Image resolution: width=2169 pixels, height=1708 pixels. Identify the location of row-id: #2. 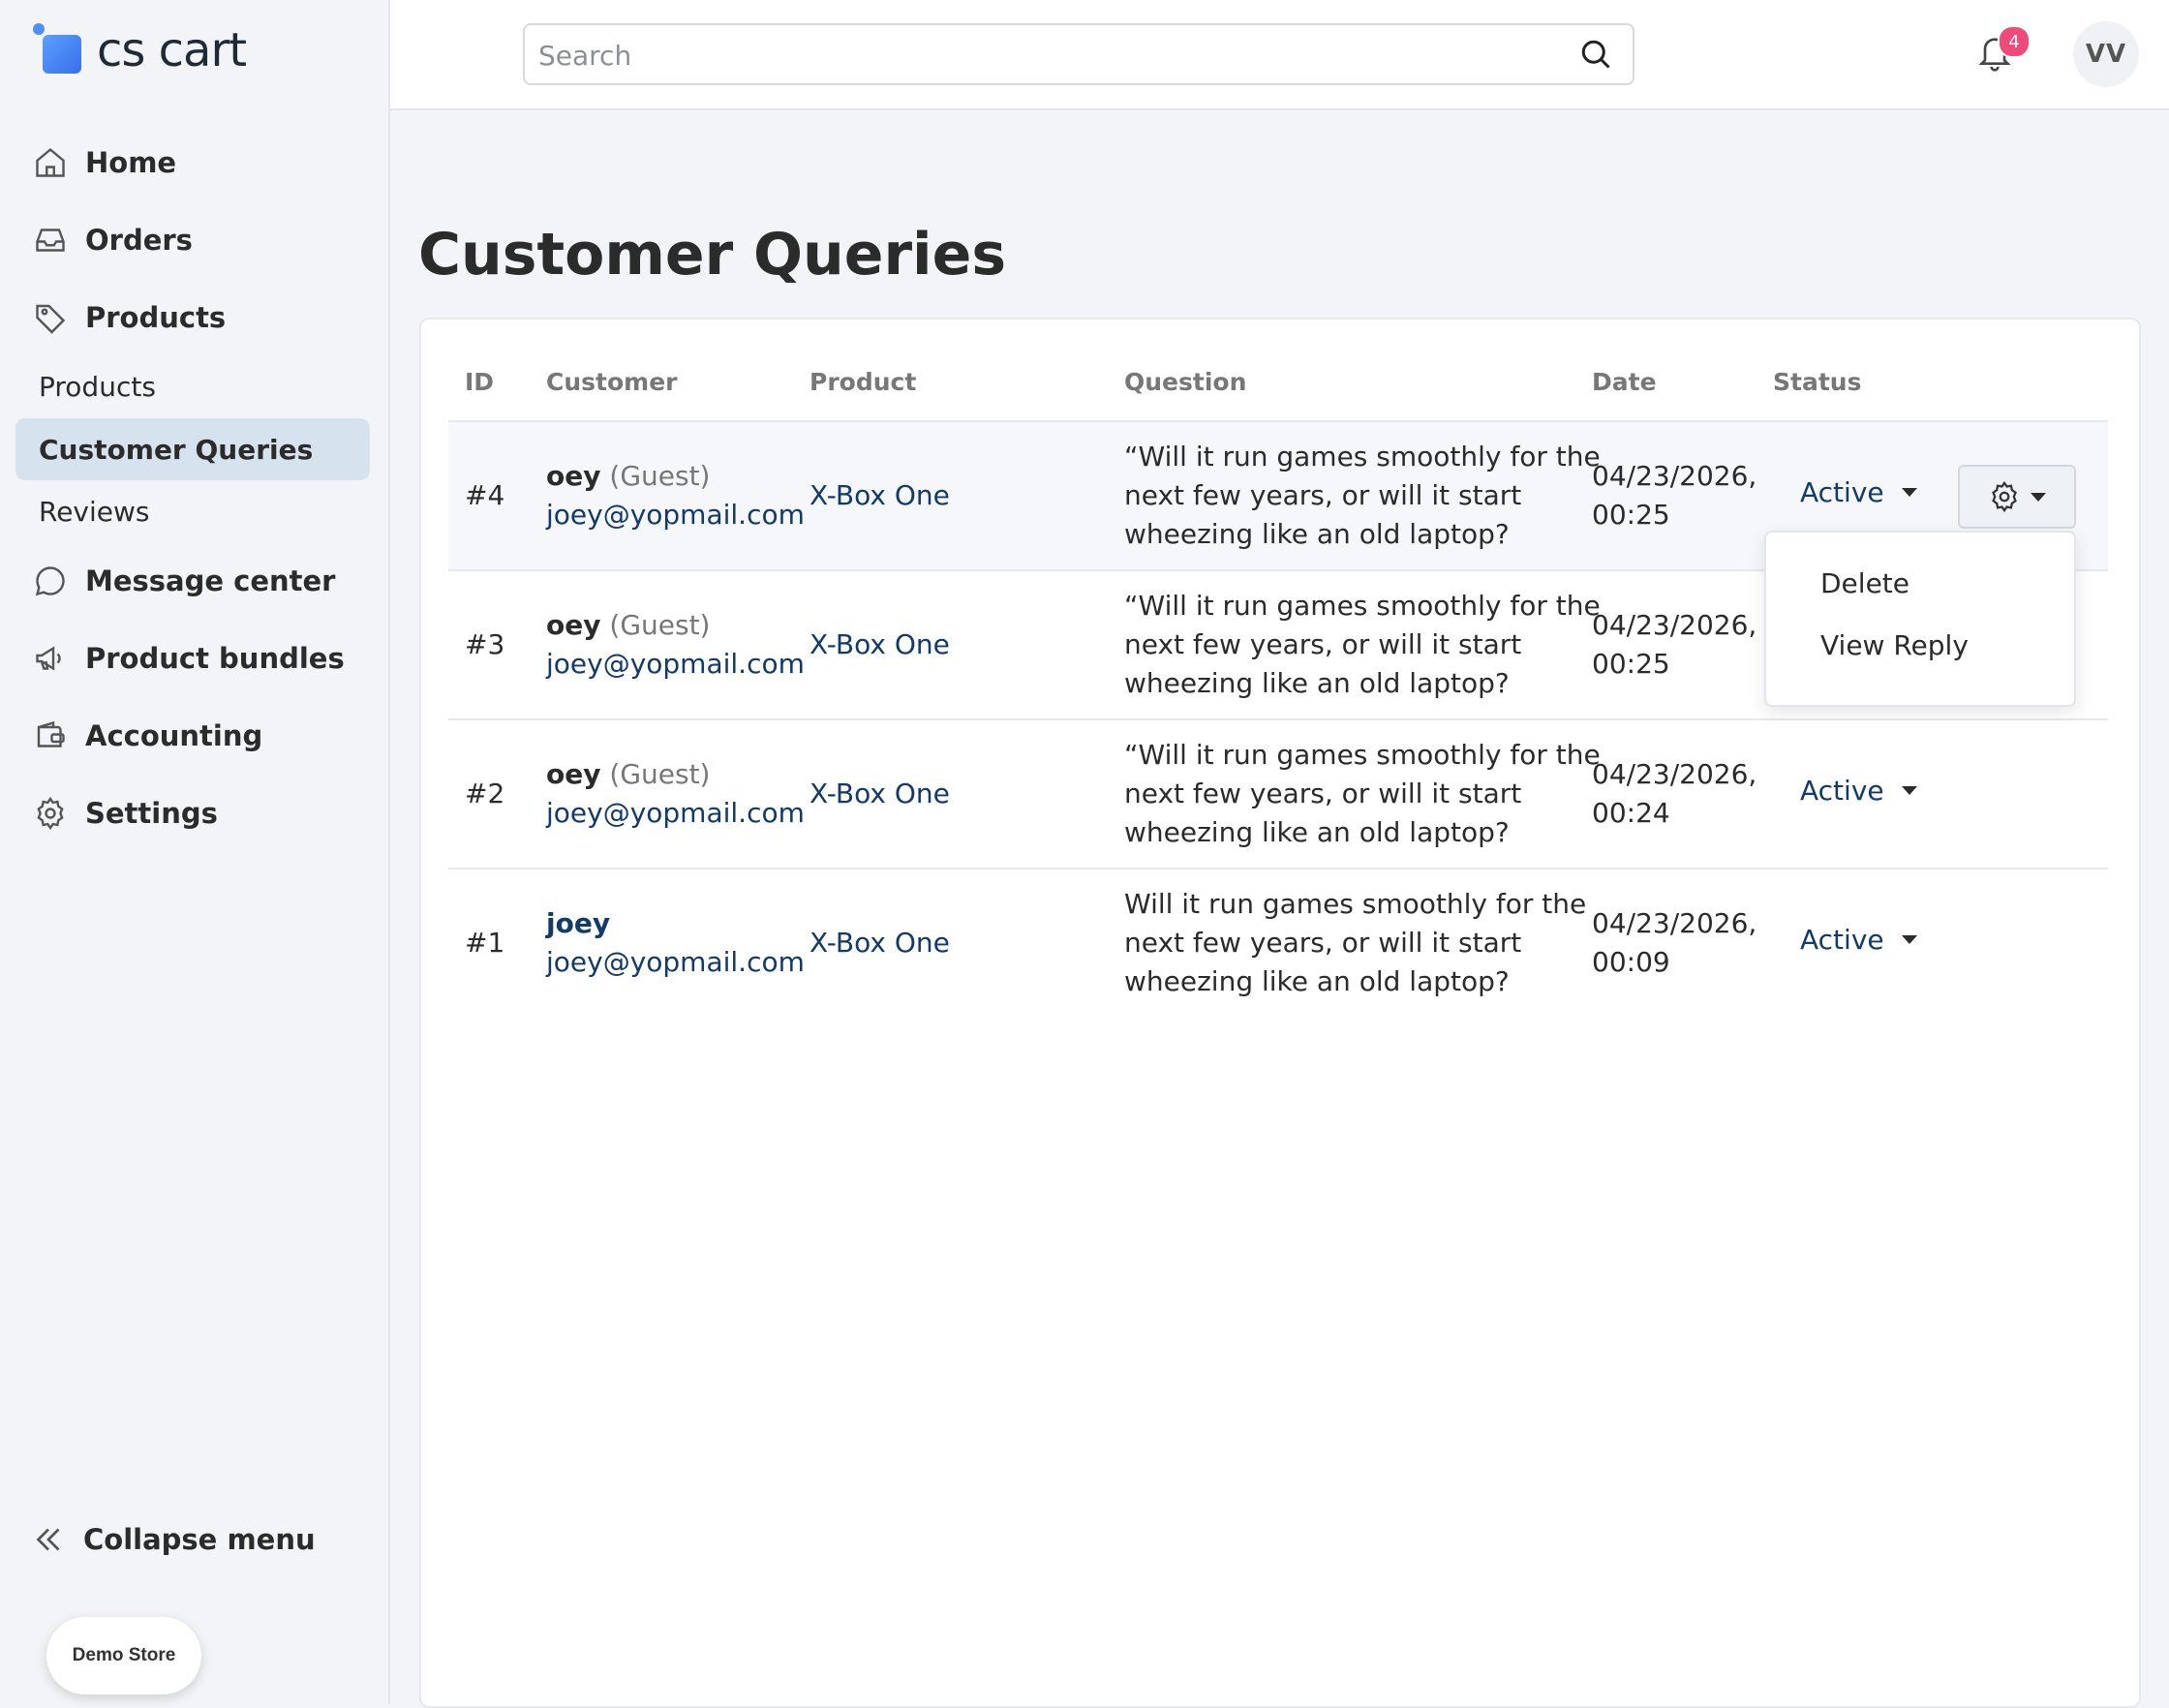
(485, 793).